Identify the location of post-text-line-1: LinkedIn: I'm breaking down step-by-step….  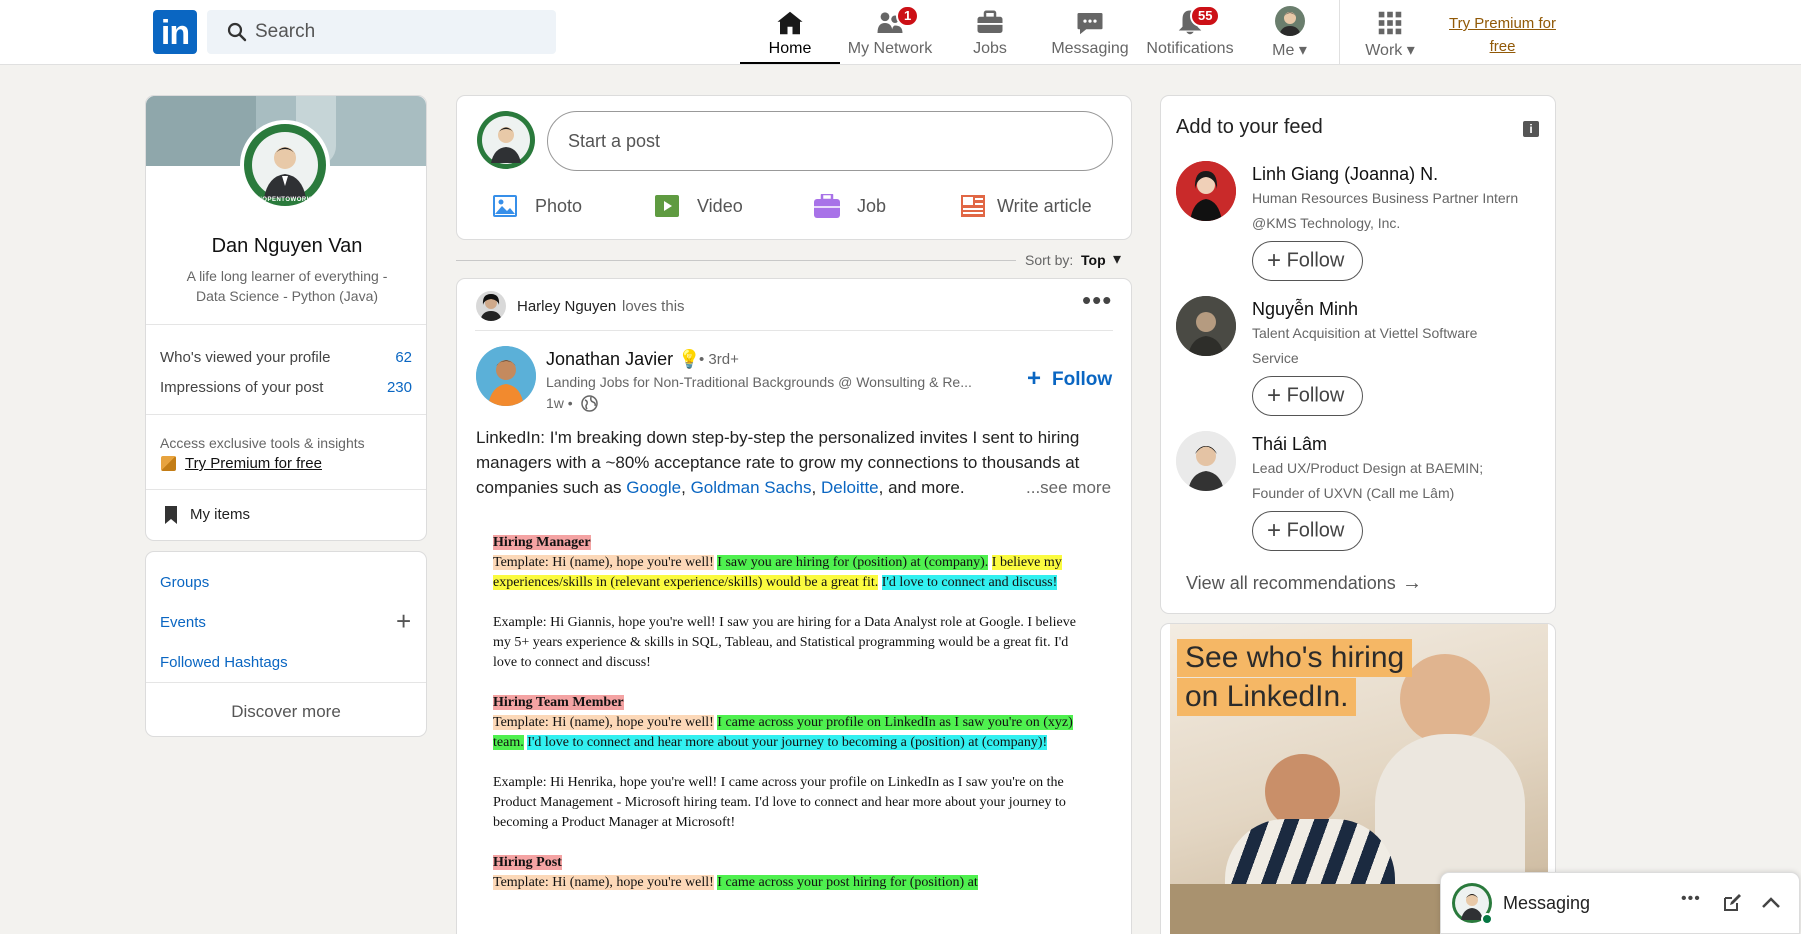
(778, 437).